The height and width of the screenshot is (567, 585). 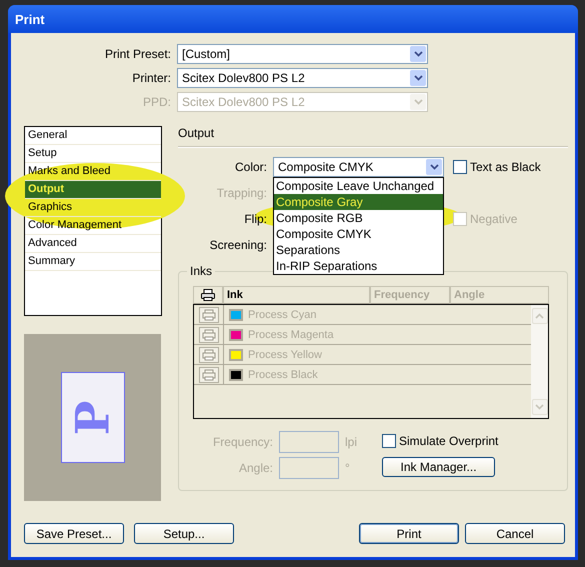 What do you see at coordinates (93, 262) in the screenshot?
I see `sidebar-item: Summary` at bounding box center [93, 262].